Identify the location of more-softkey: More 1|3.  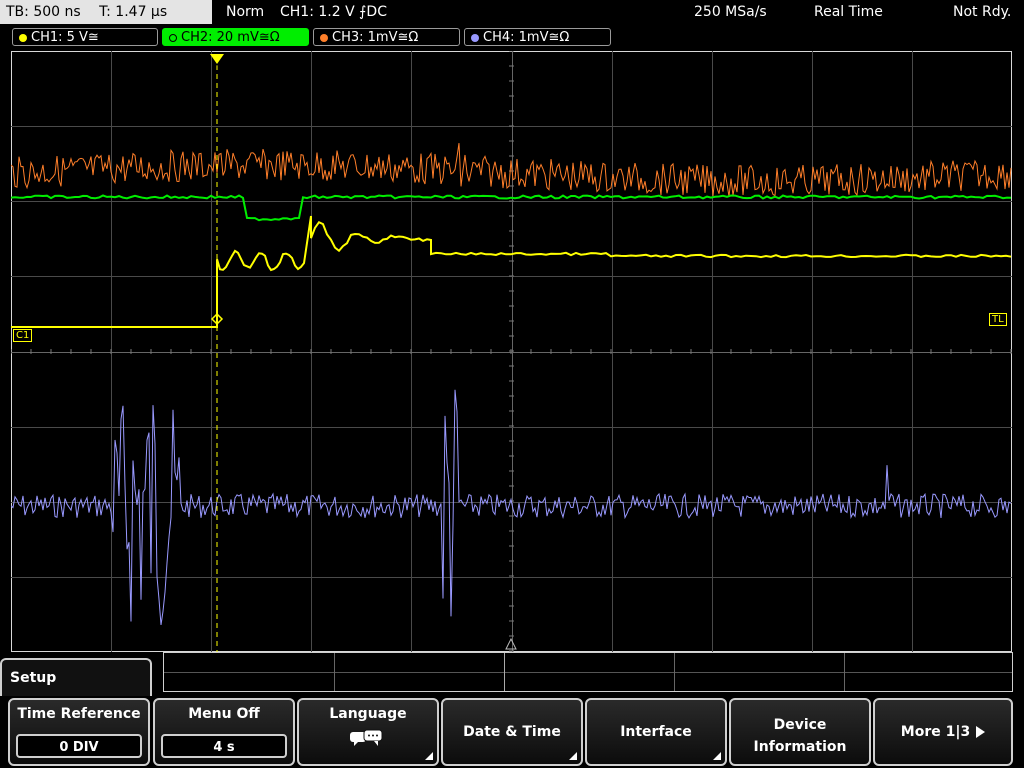
(943, 732).